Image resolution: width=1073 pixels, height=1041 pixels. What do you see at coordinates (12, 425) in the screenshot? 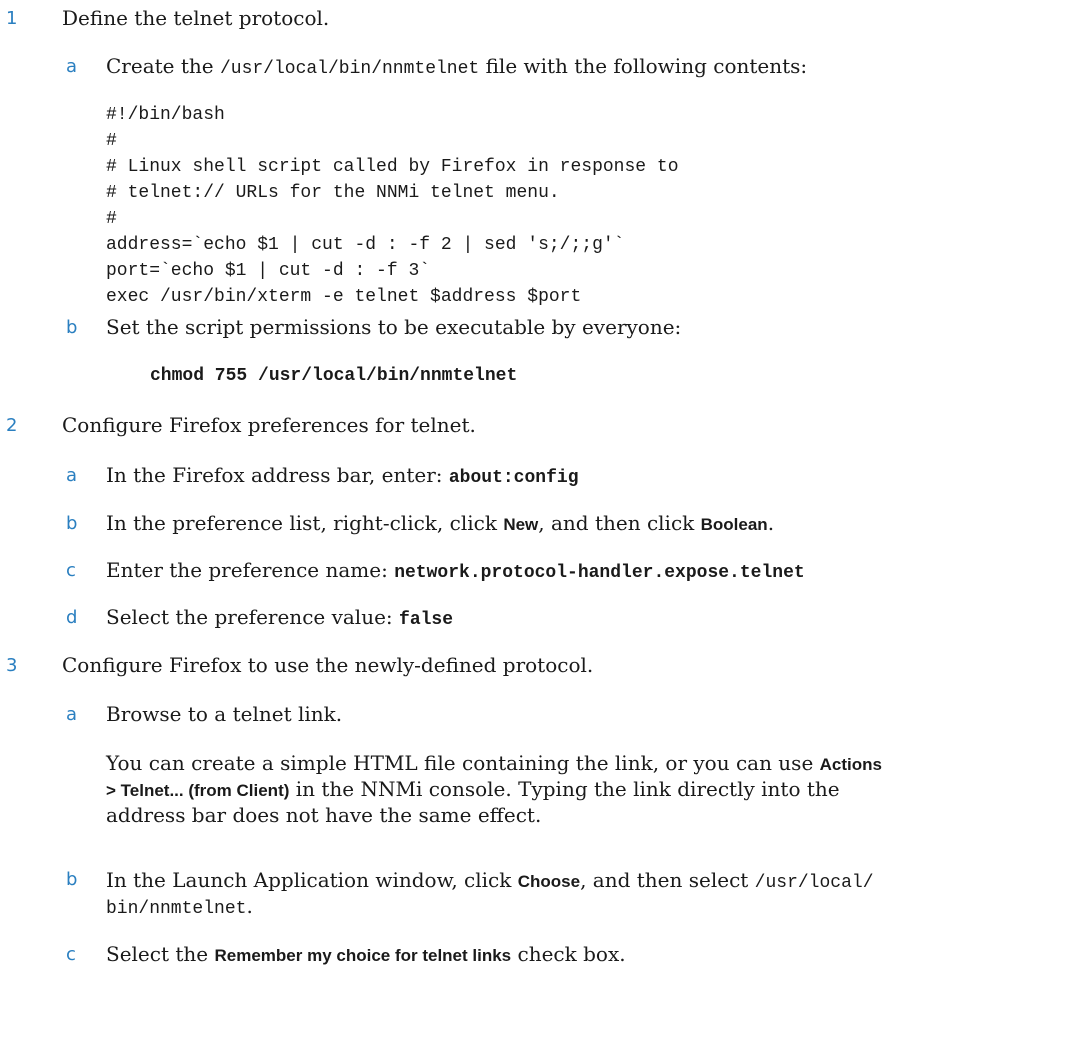
I see `step-number-2: 2` at bounding box center [12, 425].